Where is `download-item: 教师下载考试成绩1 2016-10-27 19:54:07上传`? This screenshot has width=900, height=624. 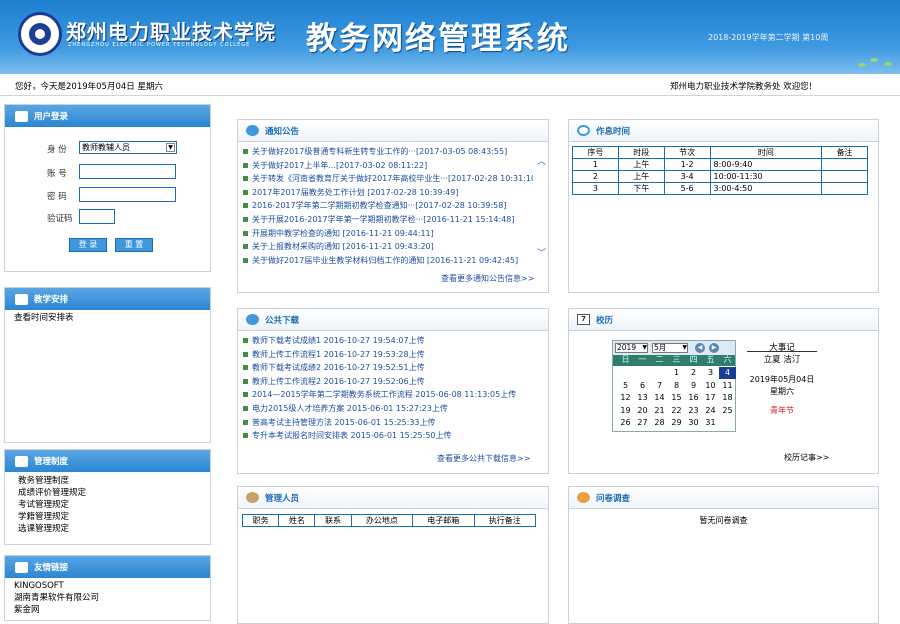 download-item: 教师下载考试成绩1 2016-10-27 19:54:07上传 is located at coordinates (390, 341).